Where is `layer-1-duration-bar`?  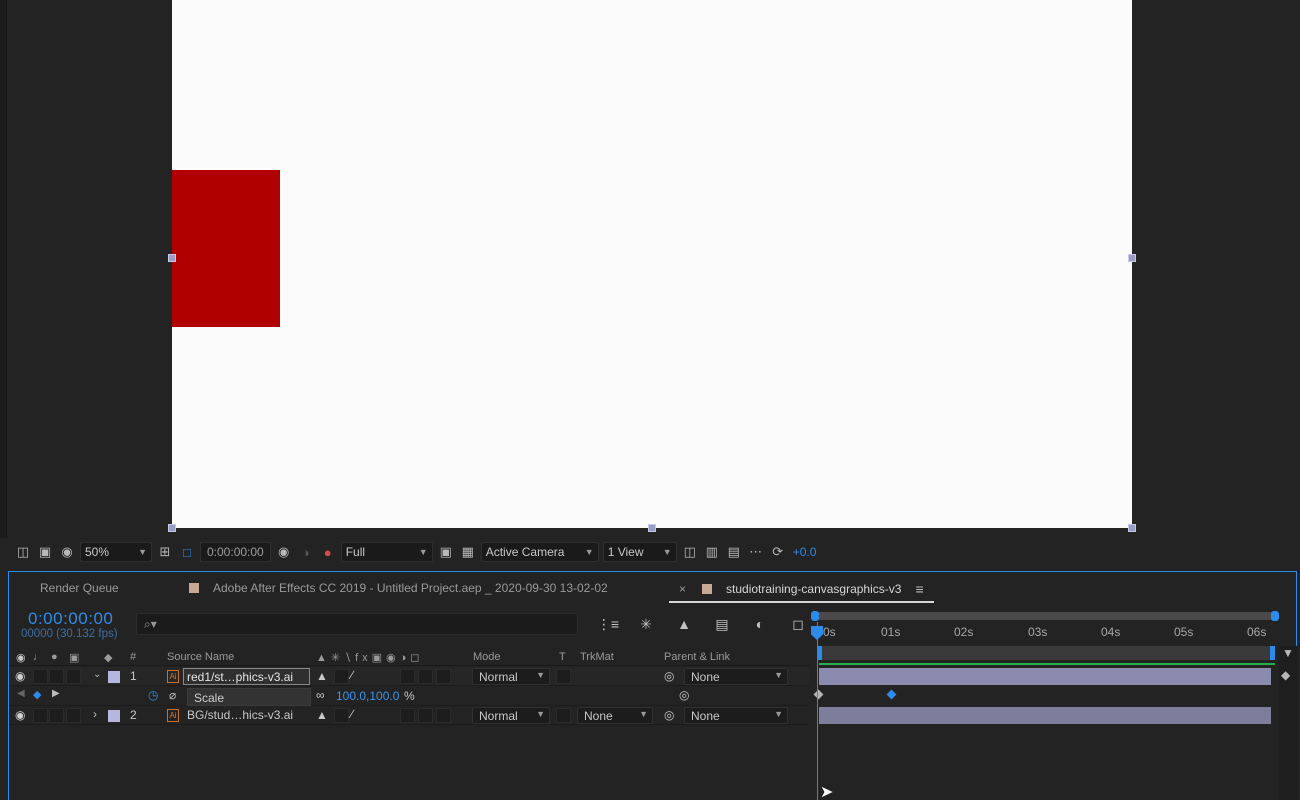
layer-1-duration-bar is located at coordinates (1045, 676).